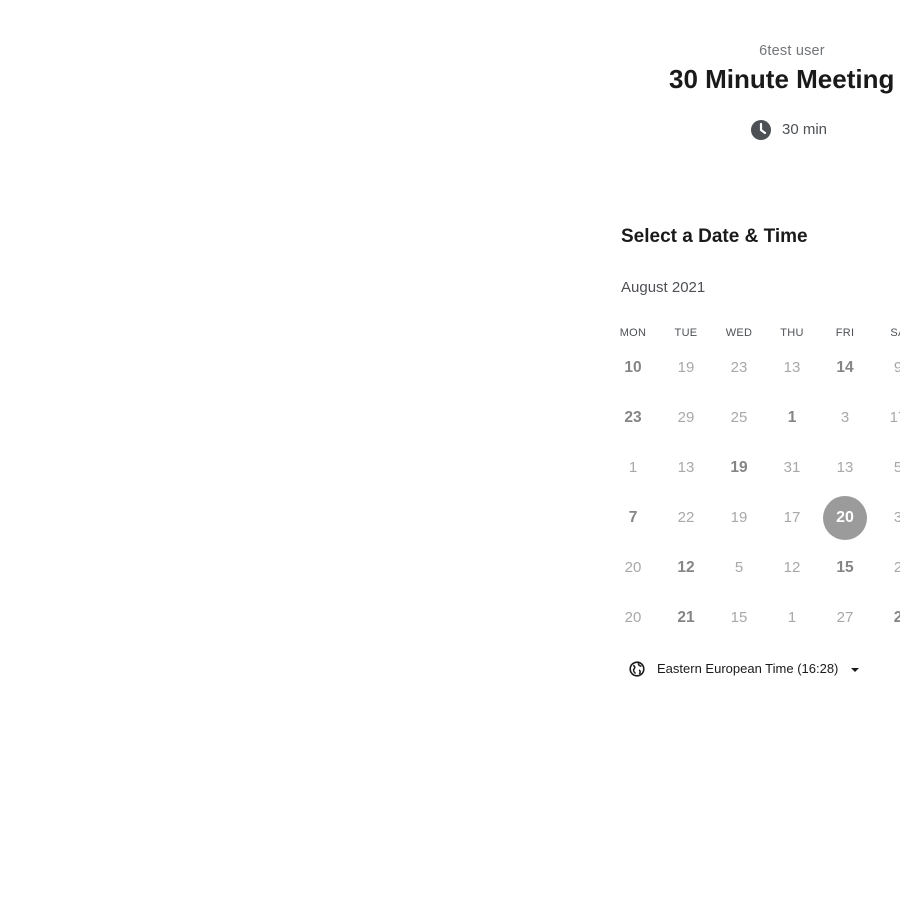  What do you see at coordinates (792, 418) in the screenshot?
I see `calendar-day-available: 1` at bounding box center [792, 418].